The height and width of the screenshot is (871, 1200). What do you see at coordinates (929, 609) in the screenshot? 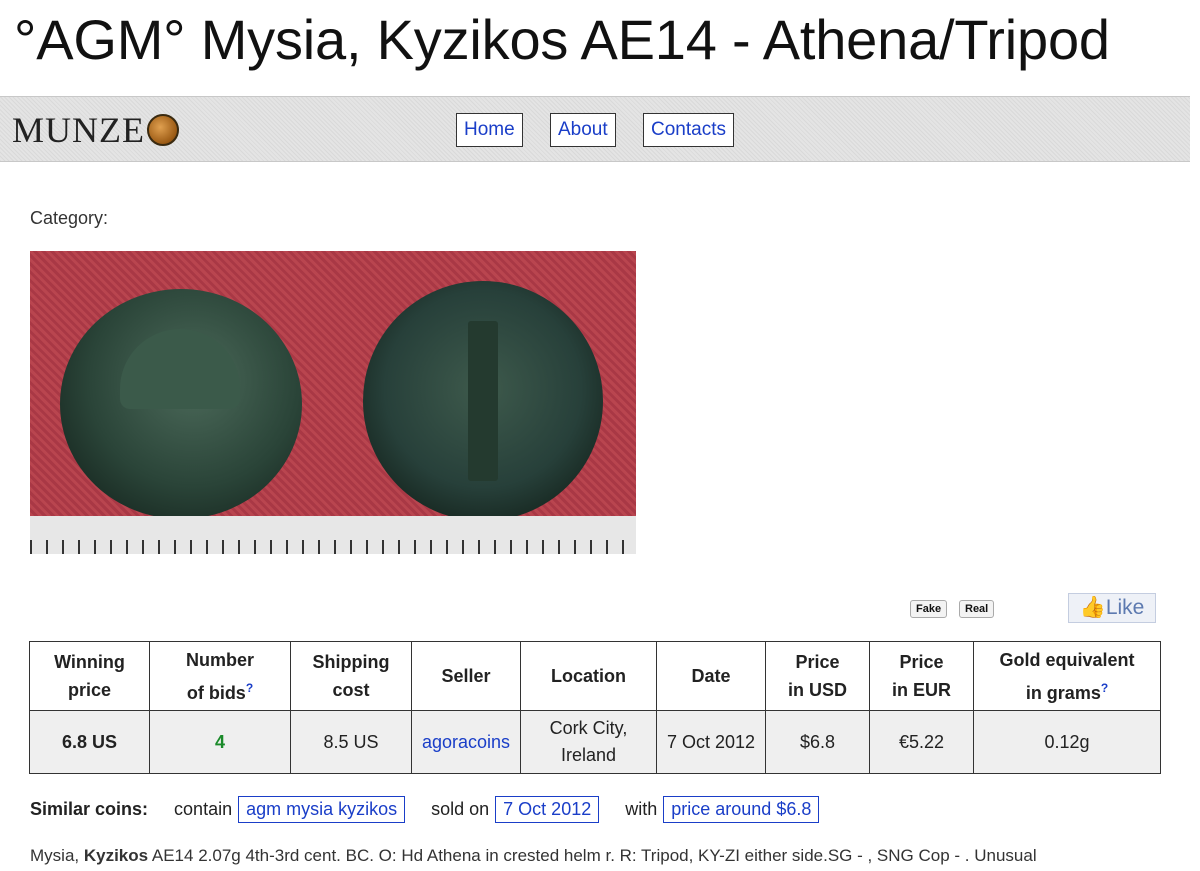
I see `fake-button: Fake` at bounding box center [929, 609].